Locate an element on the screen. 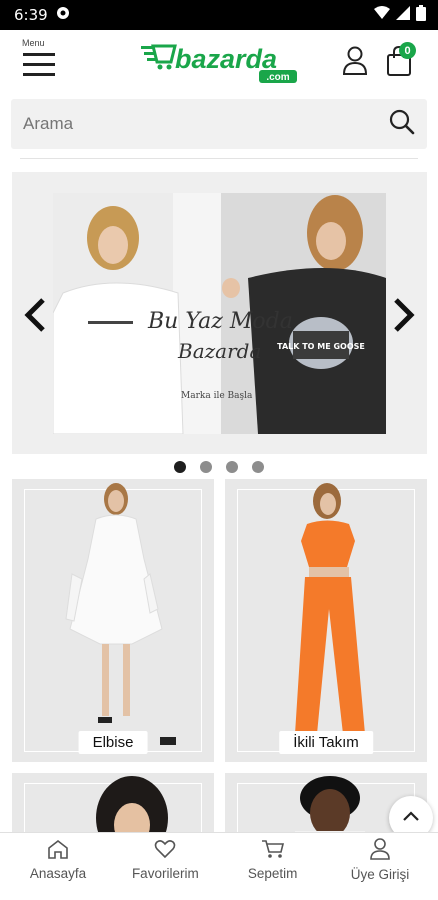  bazarda-logo: bazarda .com is located at coordinates (220, 62).